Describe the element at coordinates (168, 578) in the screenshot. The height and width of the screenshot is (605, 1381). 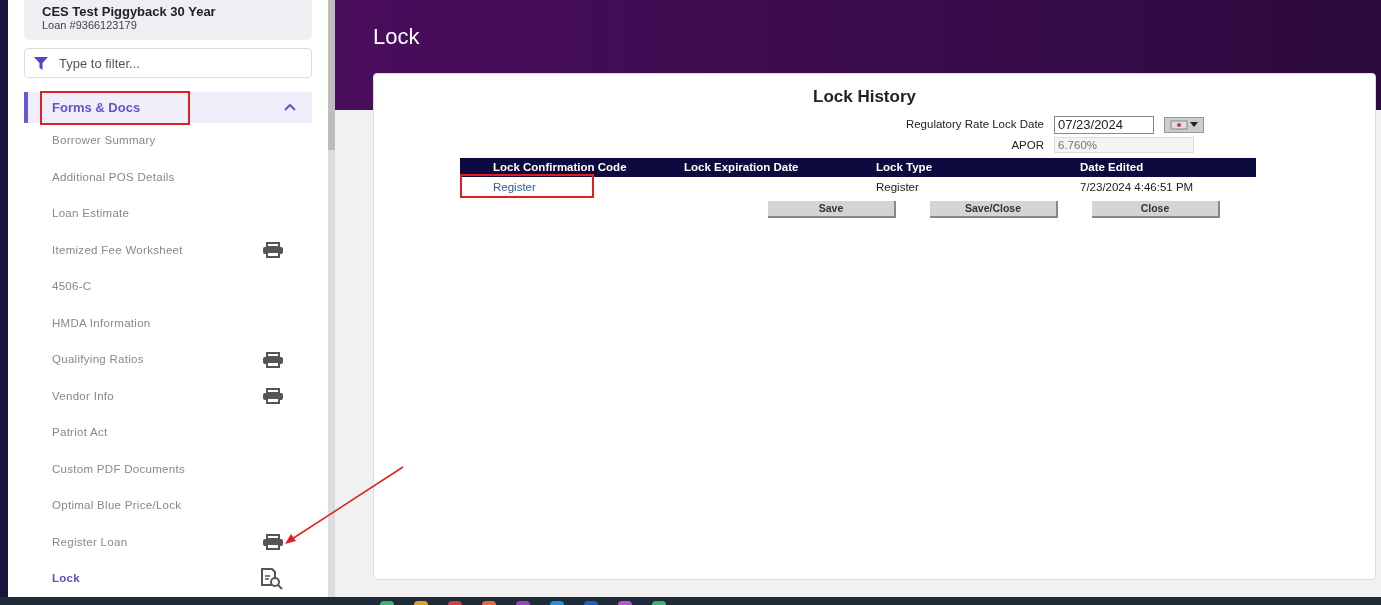
I see `sidebar-item: Lock` at that location.